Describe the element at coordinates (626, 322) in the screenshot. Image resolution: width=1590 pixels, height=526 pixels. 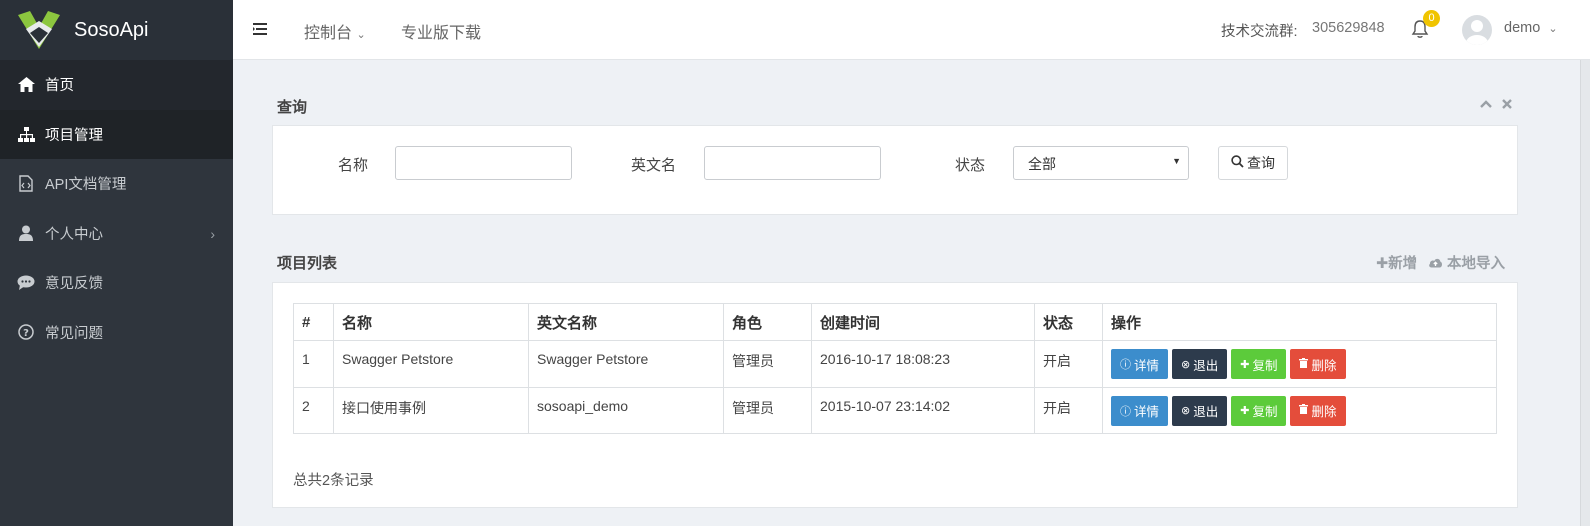
I see `column-header: 英文名称` at that location.